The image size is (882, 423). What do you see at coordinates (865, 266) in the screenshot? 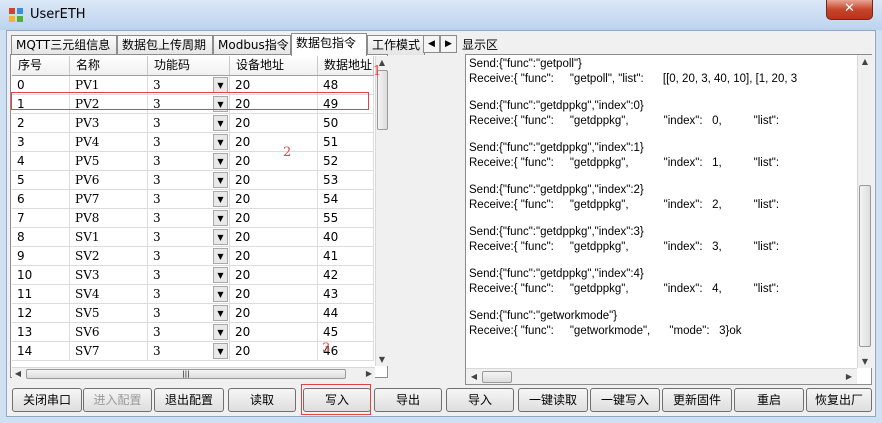
I see `log-scroll-thumb` at bounding box center [865, 266].